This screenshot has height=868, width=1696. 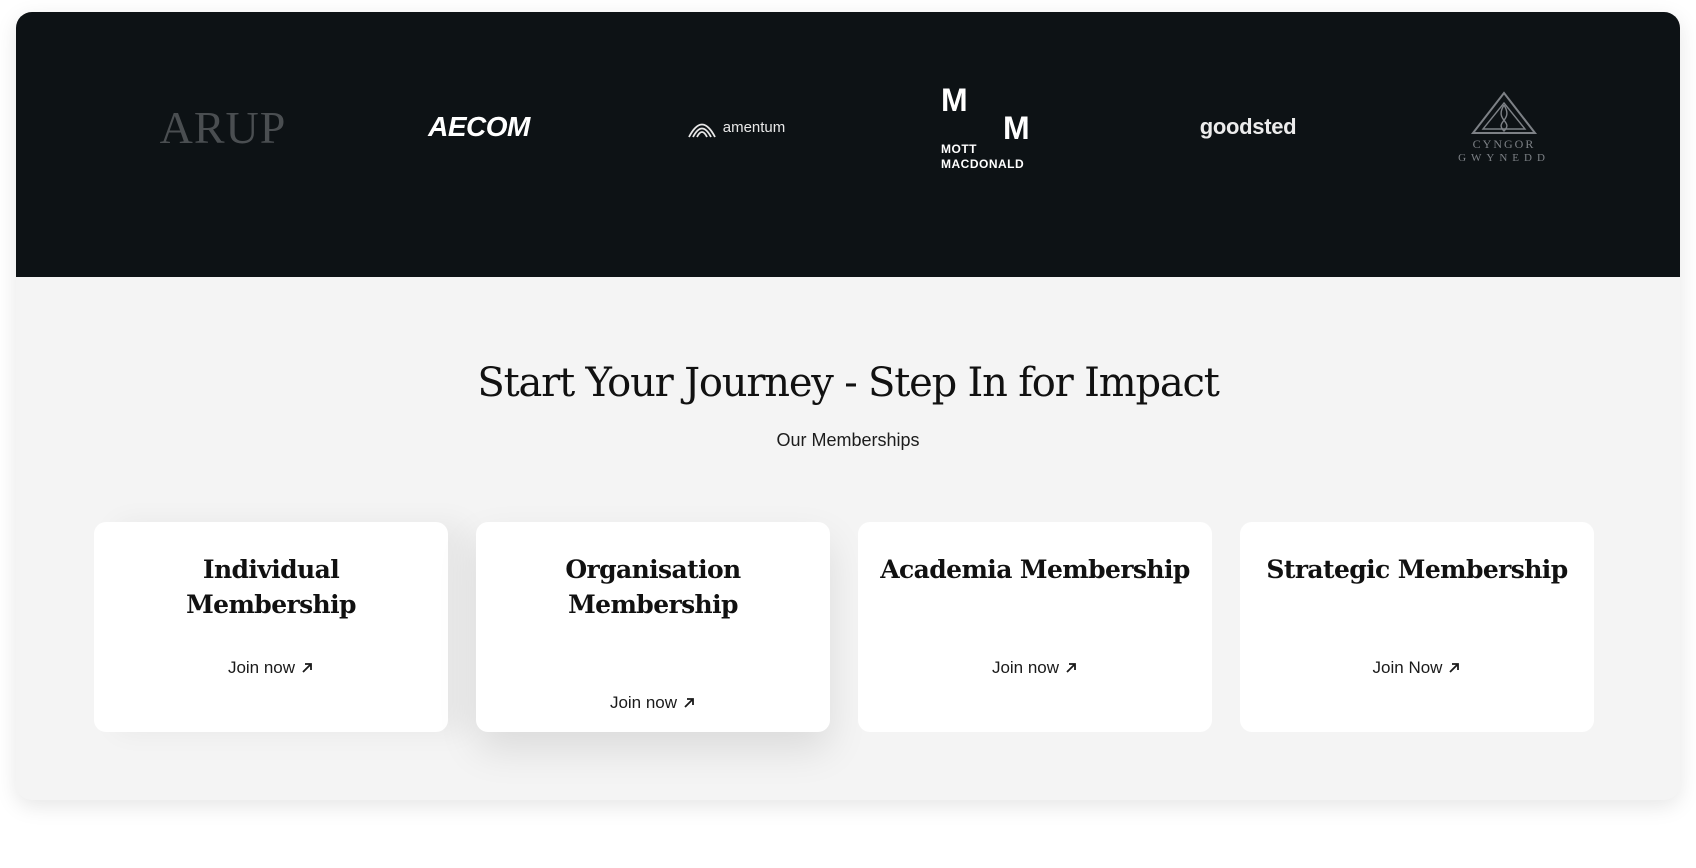 What do you see at coordinates (1035, 569) in the screenshot?
I see `card-title: Academia Membership` at bounding box center [1035, 569].